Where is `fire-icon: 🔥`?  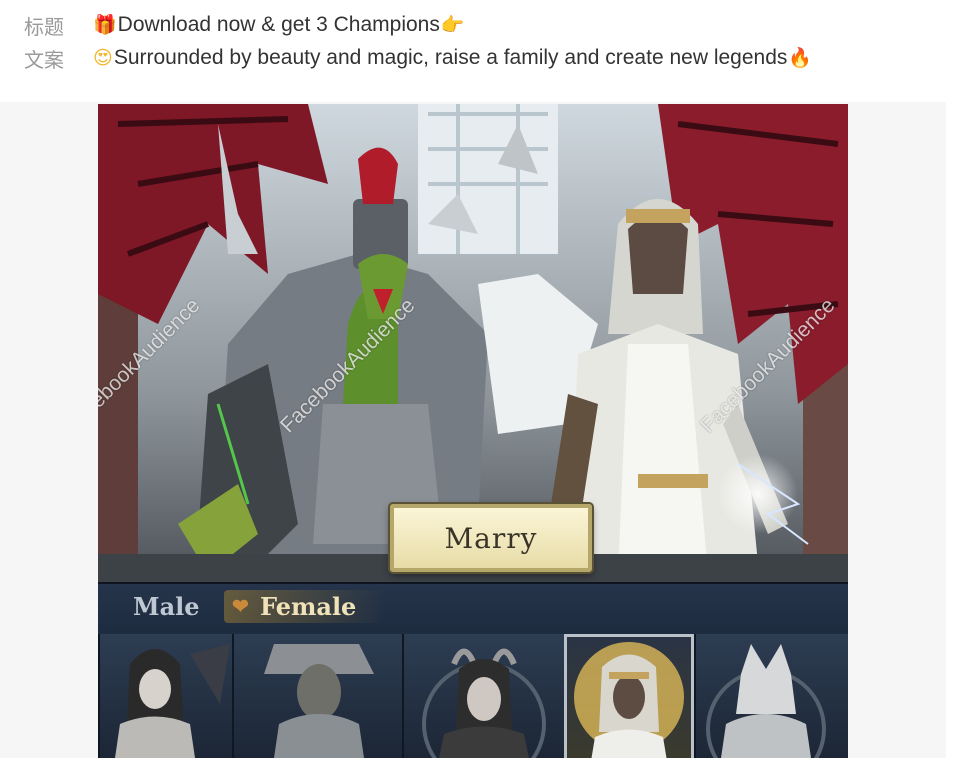
fire-icon: 🔥 is located at coordinates (800, 58).